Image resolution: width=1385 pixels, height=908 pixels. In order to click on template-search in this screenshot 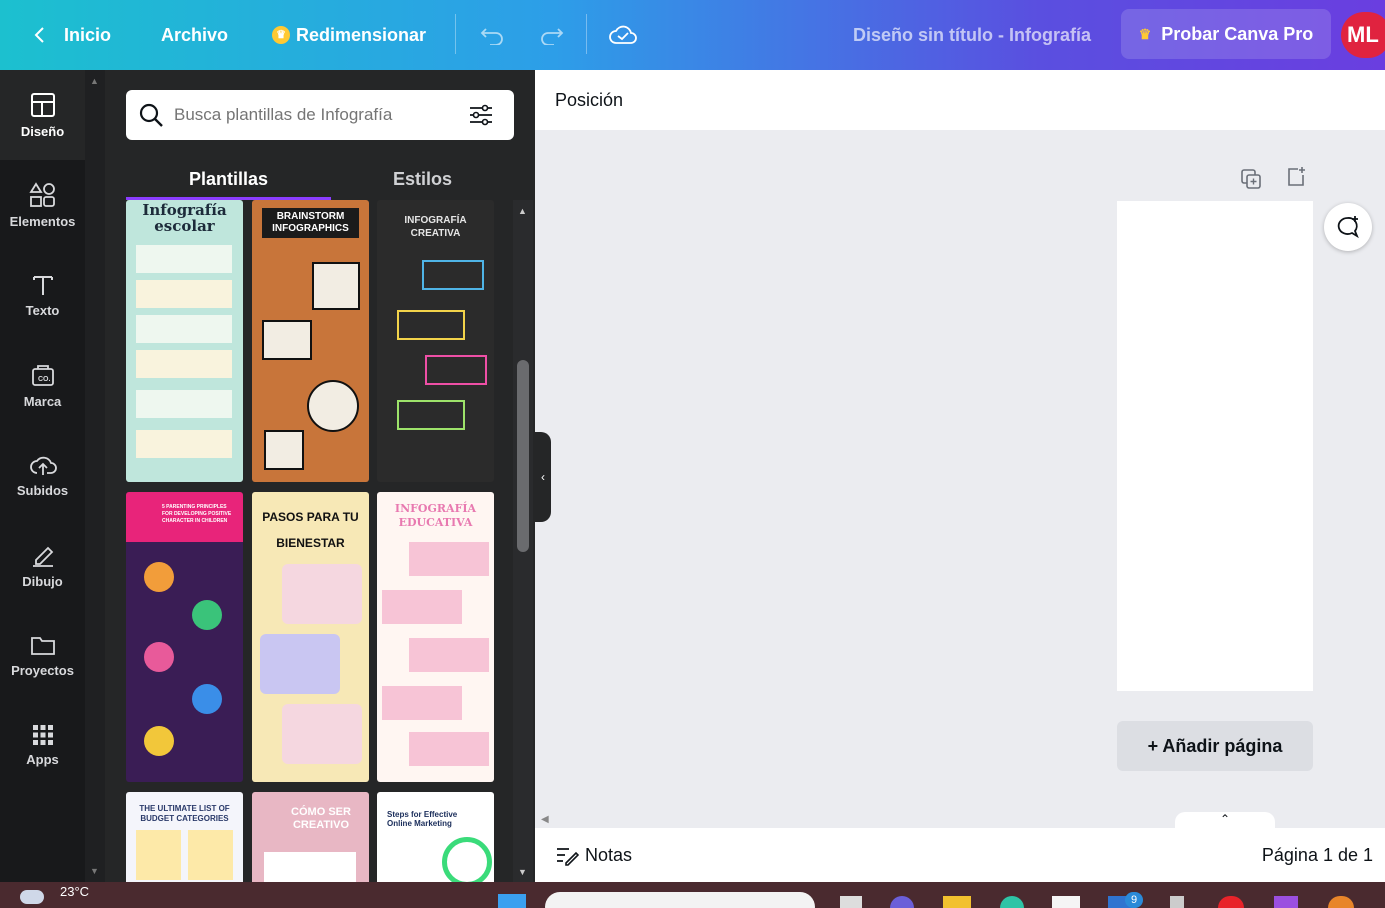, I will do `click(320, 115)`.